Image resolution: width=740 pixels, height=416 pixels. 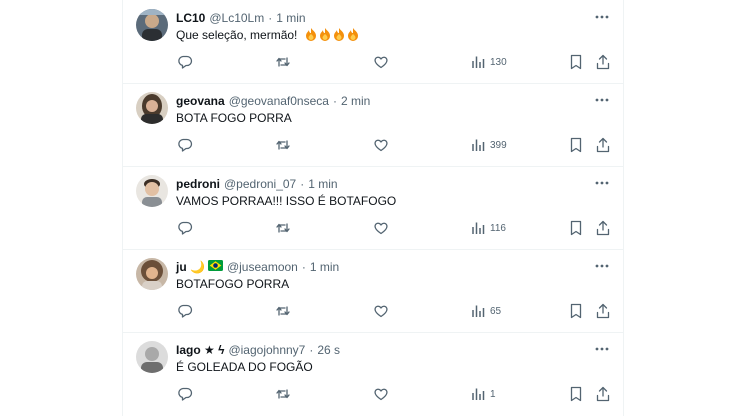 I want to click on tweet-actions: 1, so click(x=373, y=394).